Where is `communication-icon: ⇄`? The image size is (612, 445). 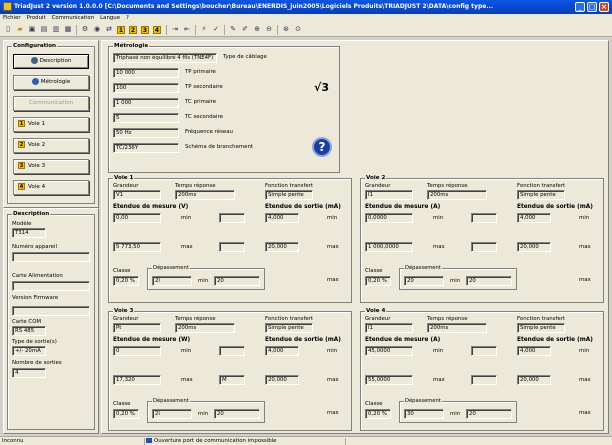 communication-icon: ⇄ is located at coordinates (109, 29).